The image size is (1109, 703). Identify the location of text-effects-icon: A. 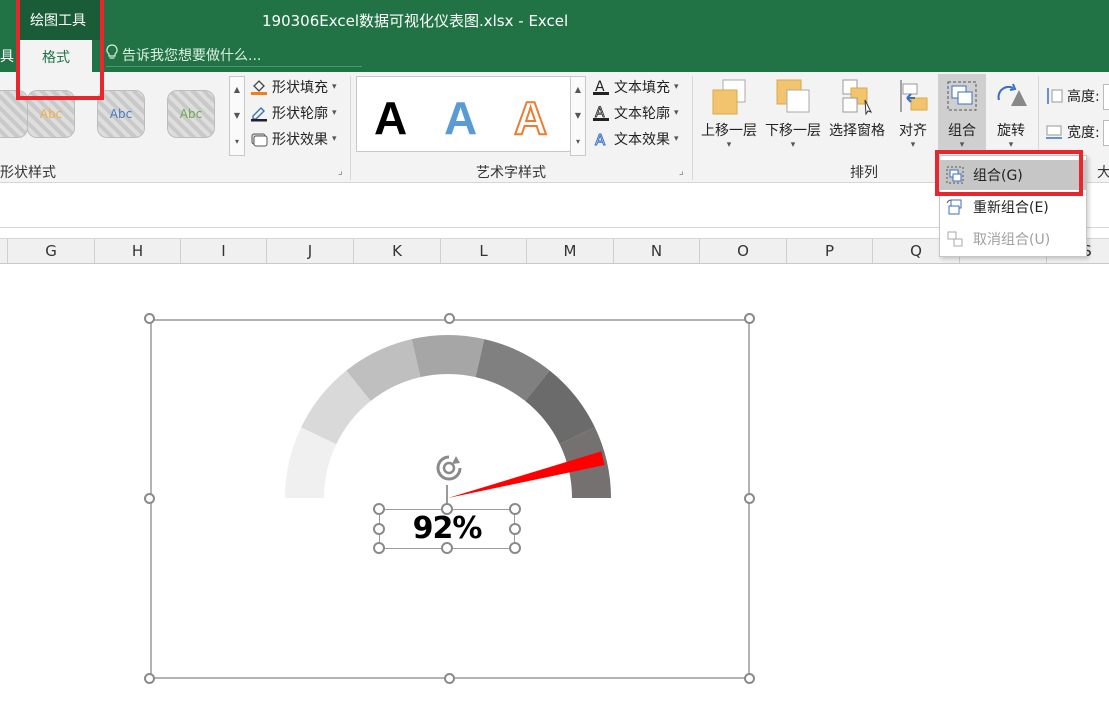
(601, 140).